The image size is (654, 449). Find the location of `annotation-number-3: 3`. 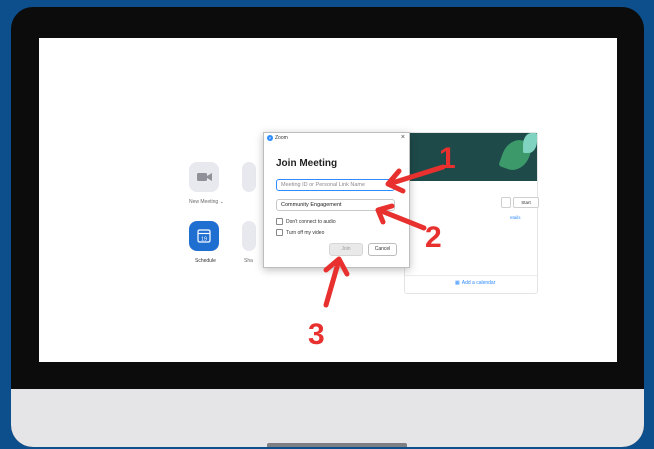

annotation-number-3: 3 is located at coordinates (316, 334).